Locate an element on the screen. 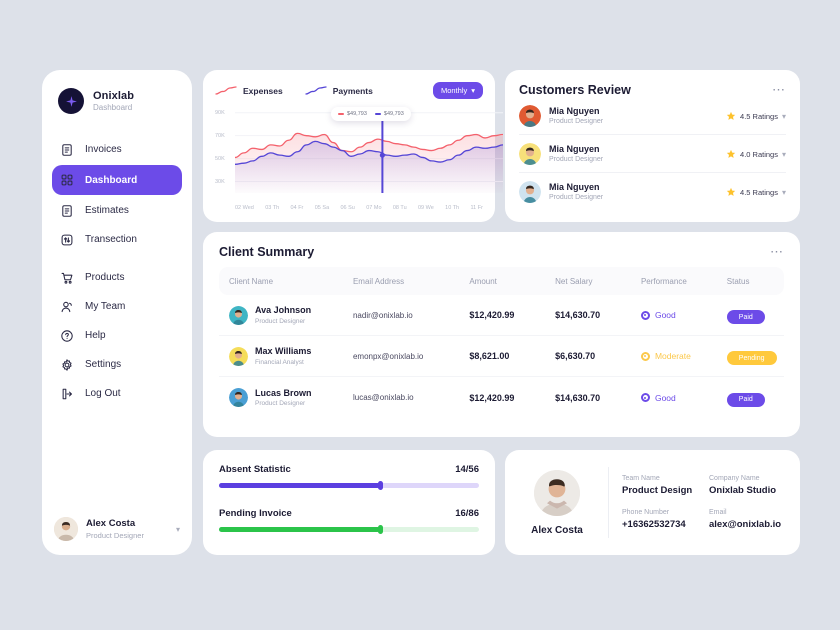  client-name: Max Williams is located at coordinates (283, 351).